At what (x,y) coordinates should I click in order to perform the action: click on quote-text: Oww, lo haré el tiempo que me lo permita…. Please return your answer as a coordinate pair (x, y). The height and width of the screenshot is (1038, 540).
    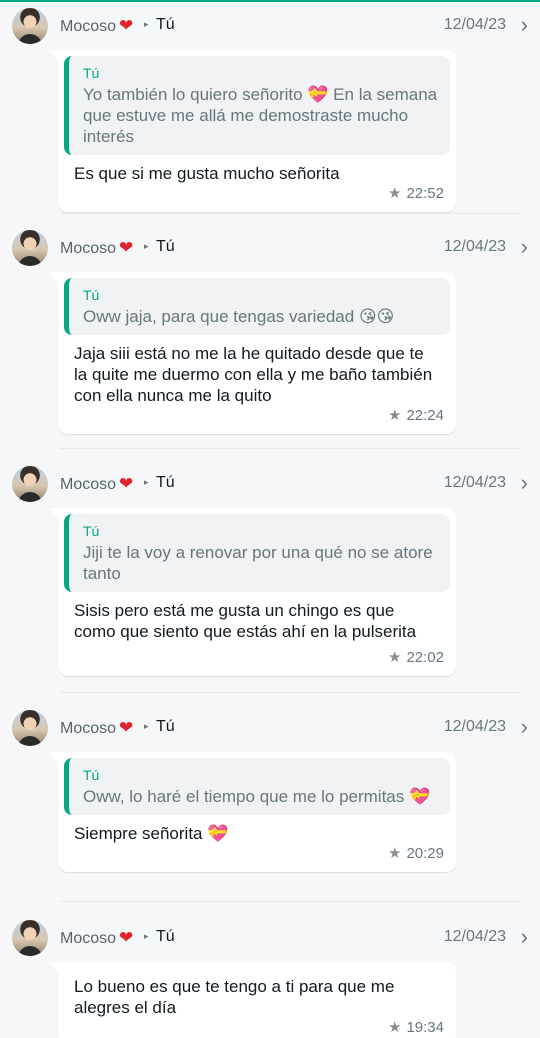
    Looking at the image, I should click on (257, 796).